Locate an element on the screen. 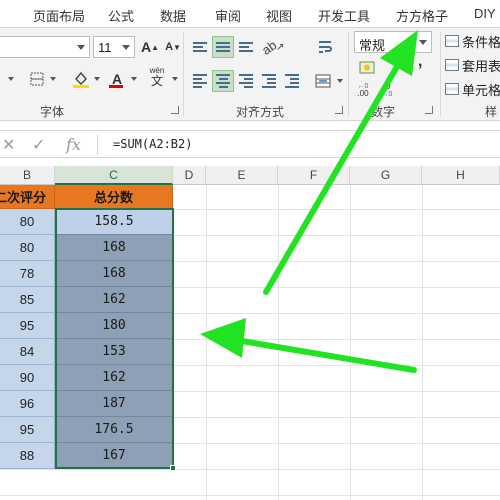 The image size is (500, 500). wrap-text-button is located at coordinates (325, 47).